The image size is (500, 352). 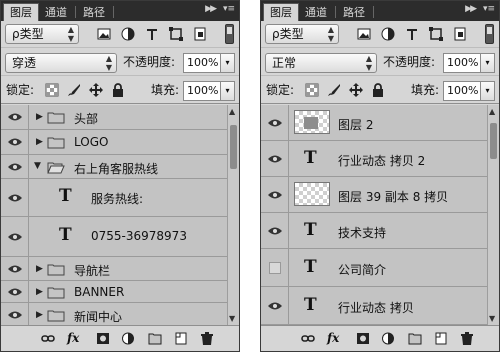 What do you see at coordinates (61, 63) in the screenshot?
I see `blend-mode-select: 穿透 ▲ ▼` at bounding box center [61, 63].